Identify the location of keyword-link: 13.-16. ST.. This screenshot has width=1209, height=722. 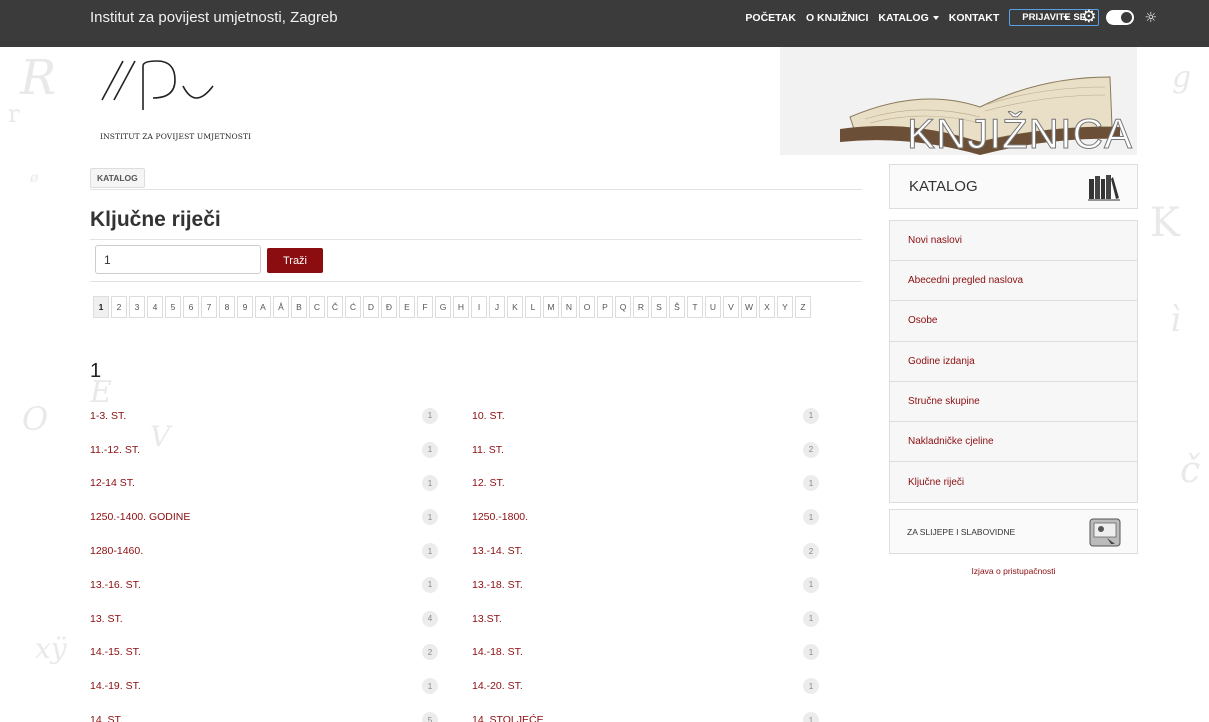
(115, 585).